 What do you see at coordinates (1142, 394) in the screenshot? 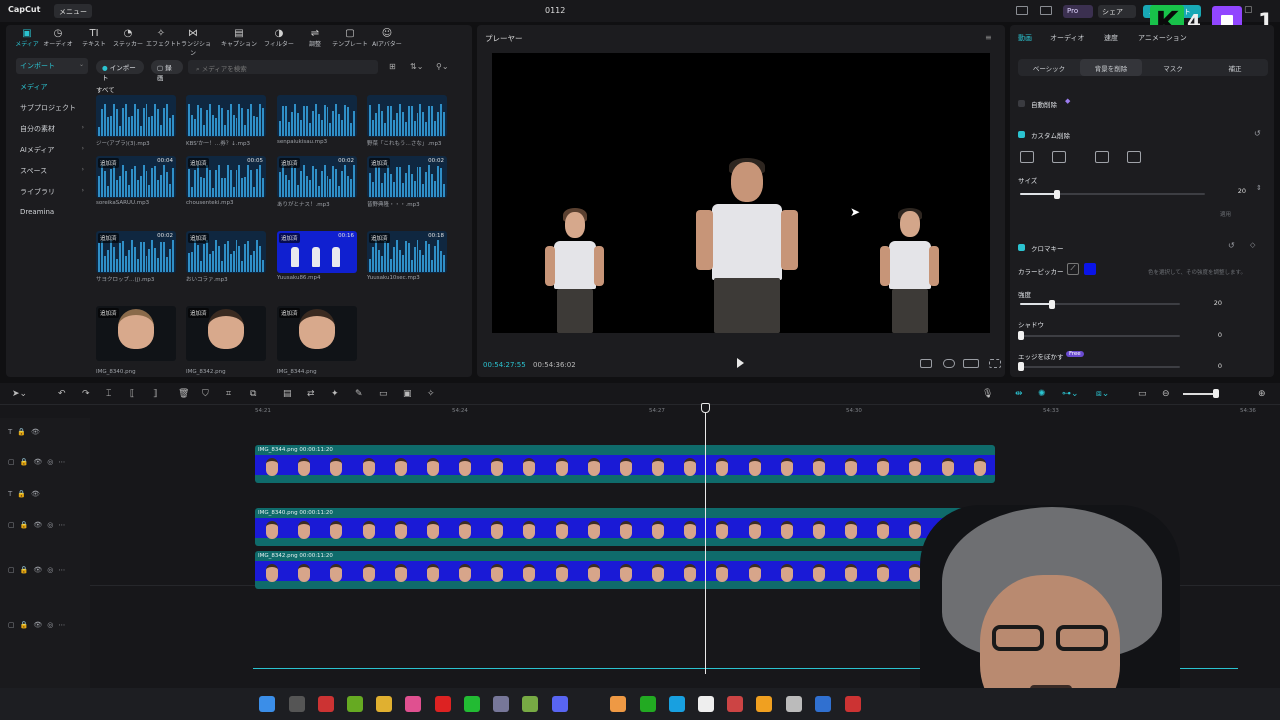
I see `caption-icon: ▭` at bounding box center [1142, 394].